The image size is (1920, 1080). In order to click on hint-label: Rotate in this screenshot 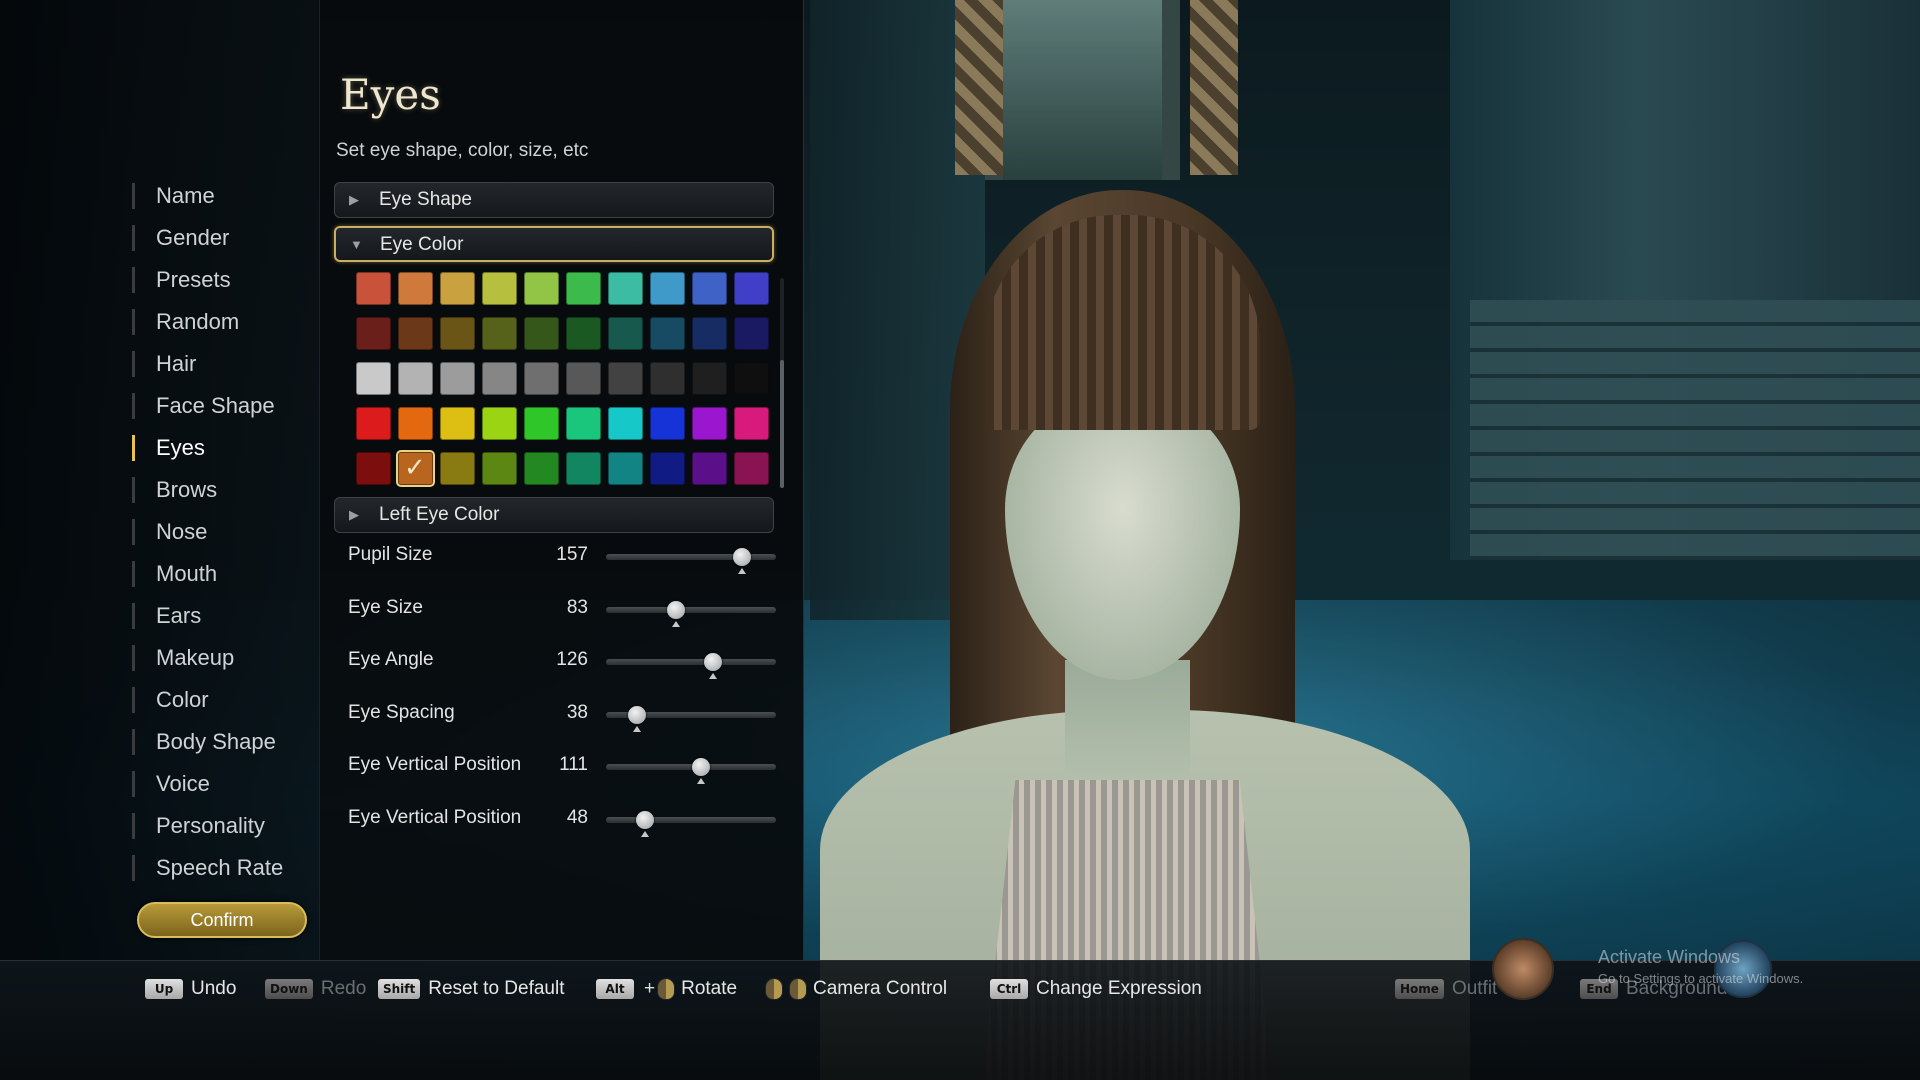, I will do `click(709, 988)`.